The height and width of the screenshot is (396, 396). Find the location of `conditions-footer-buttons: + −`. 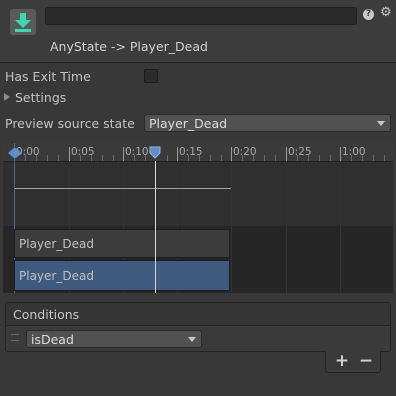

conditions-footer-buttons: + − is located at coordinates (353, 362).